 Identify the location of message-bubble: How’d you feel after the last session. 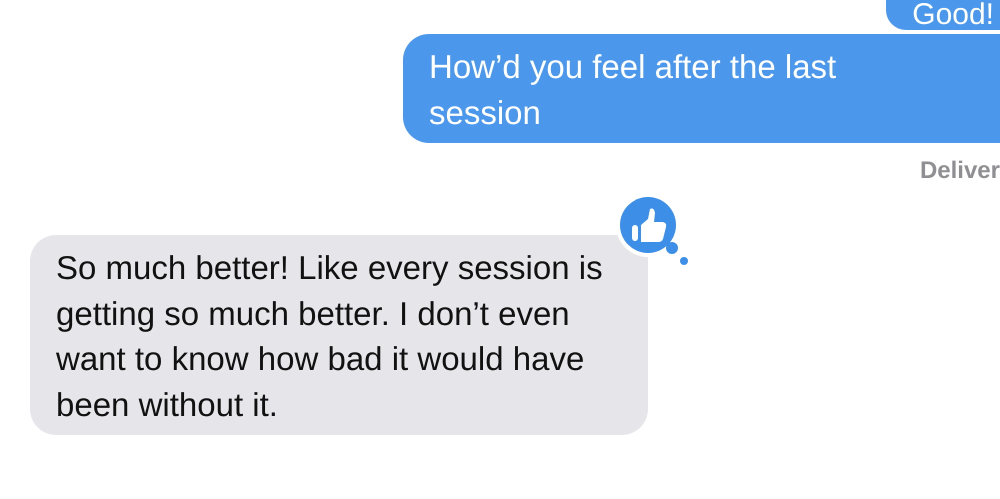
(701, 88).